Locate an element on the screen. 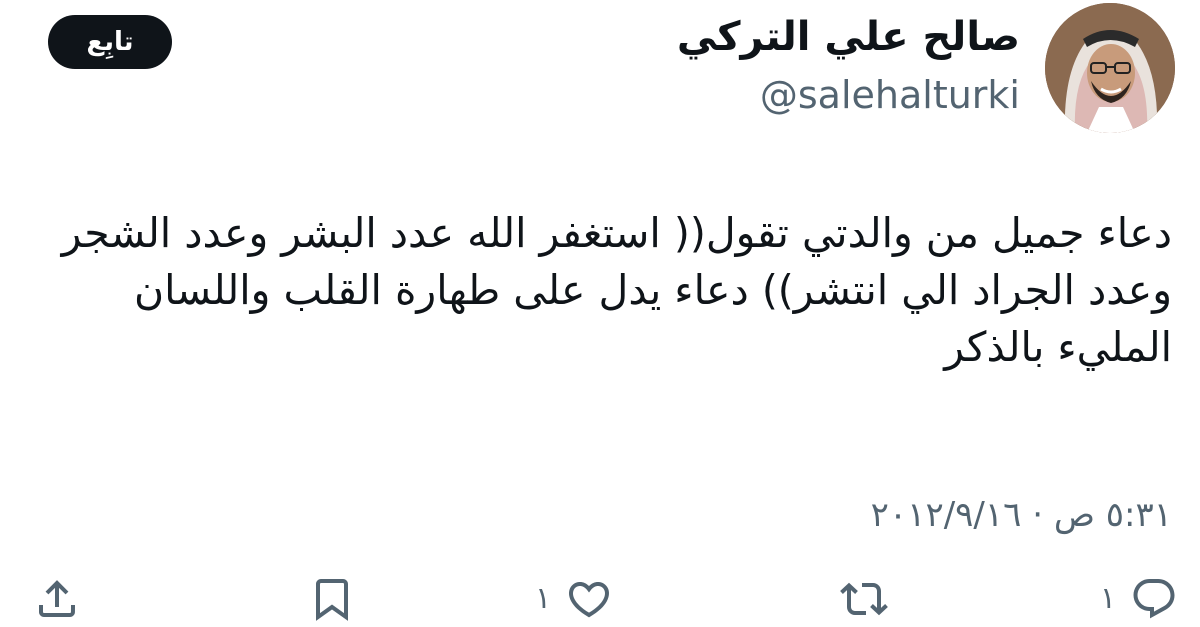 Image resolution: width=1200 pixels, height=627 pixels. share-icon is located at coordinates (57, 599).